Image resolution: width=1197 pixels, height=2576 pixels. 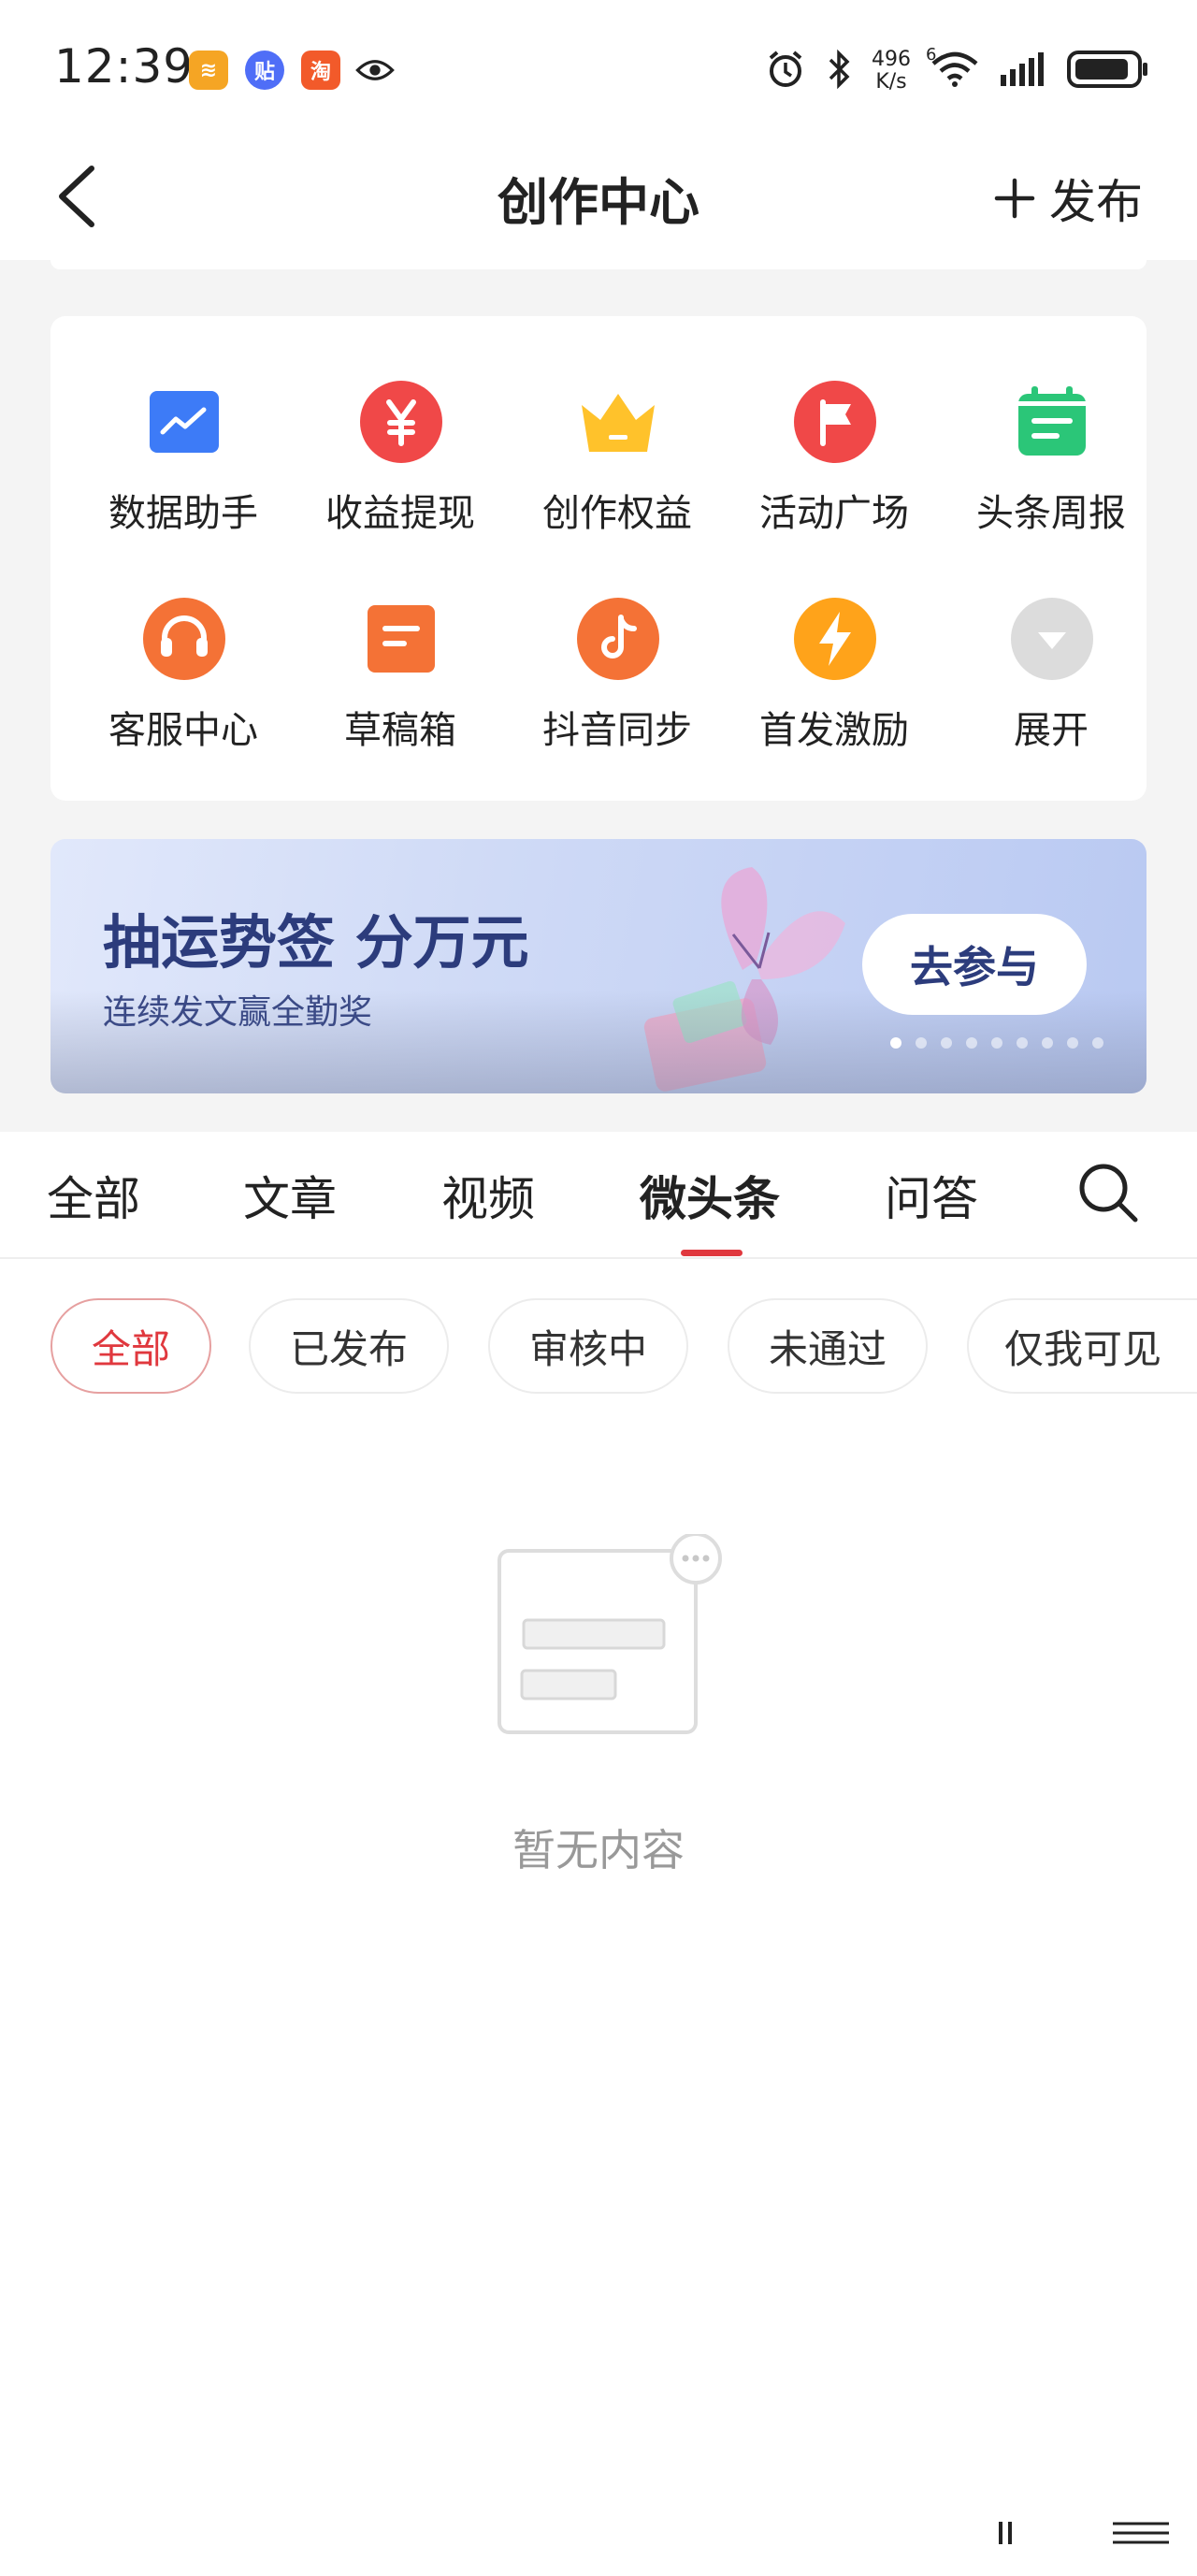 What do you see at coordinates (617, 690) in the screenshot?
I see `tool-douyin-sync: 抖音同步` at bounding box center [617, 690].